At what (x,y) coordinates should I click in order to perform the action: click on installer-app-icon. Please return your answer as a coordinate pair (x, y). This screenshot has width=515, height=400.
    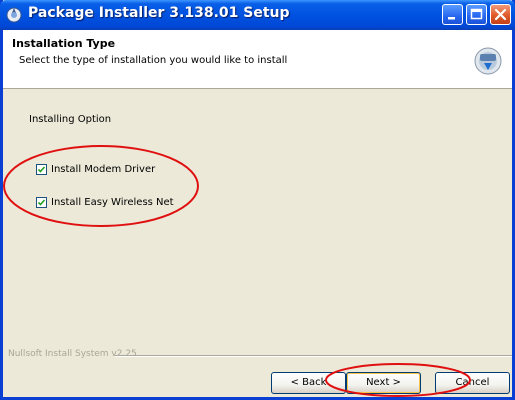
    Looking at the image, I should click on (14, 15).